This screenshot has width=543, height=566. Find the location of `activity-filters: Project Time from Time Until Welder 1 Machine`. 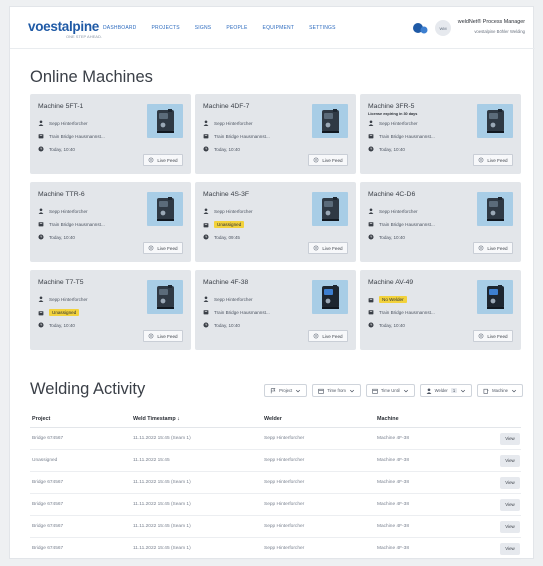

activity-filters: Project Time from Time Until Welder 1 Machine is located at coordinates (393, 390).